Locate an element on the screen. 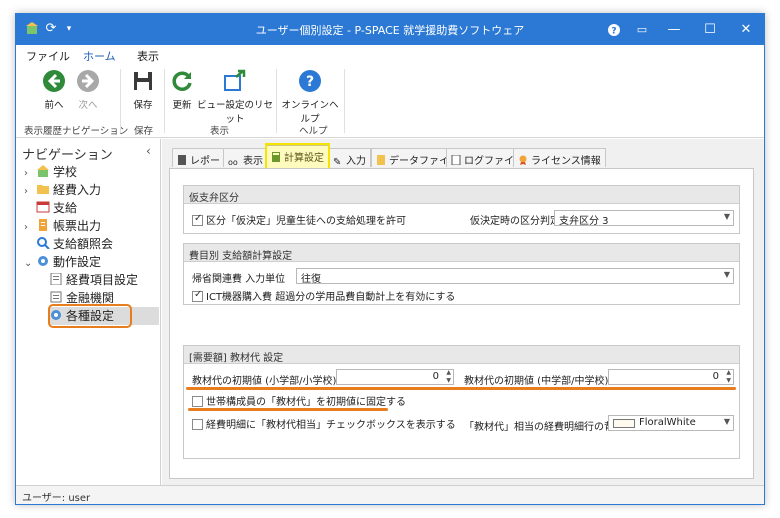  group-label-save: 保存 is located at coordinates (144, 131).